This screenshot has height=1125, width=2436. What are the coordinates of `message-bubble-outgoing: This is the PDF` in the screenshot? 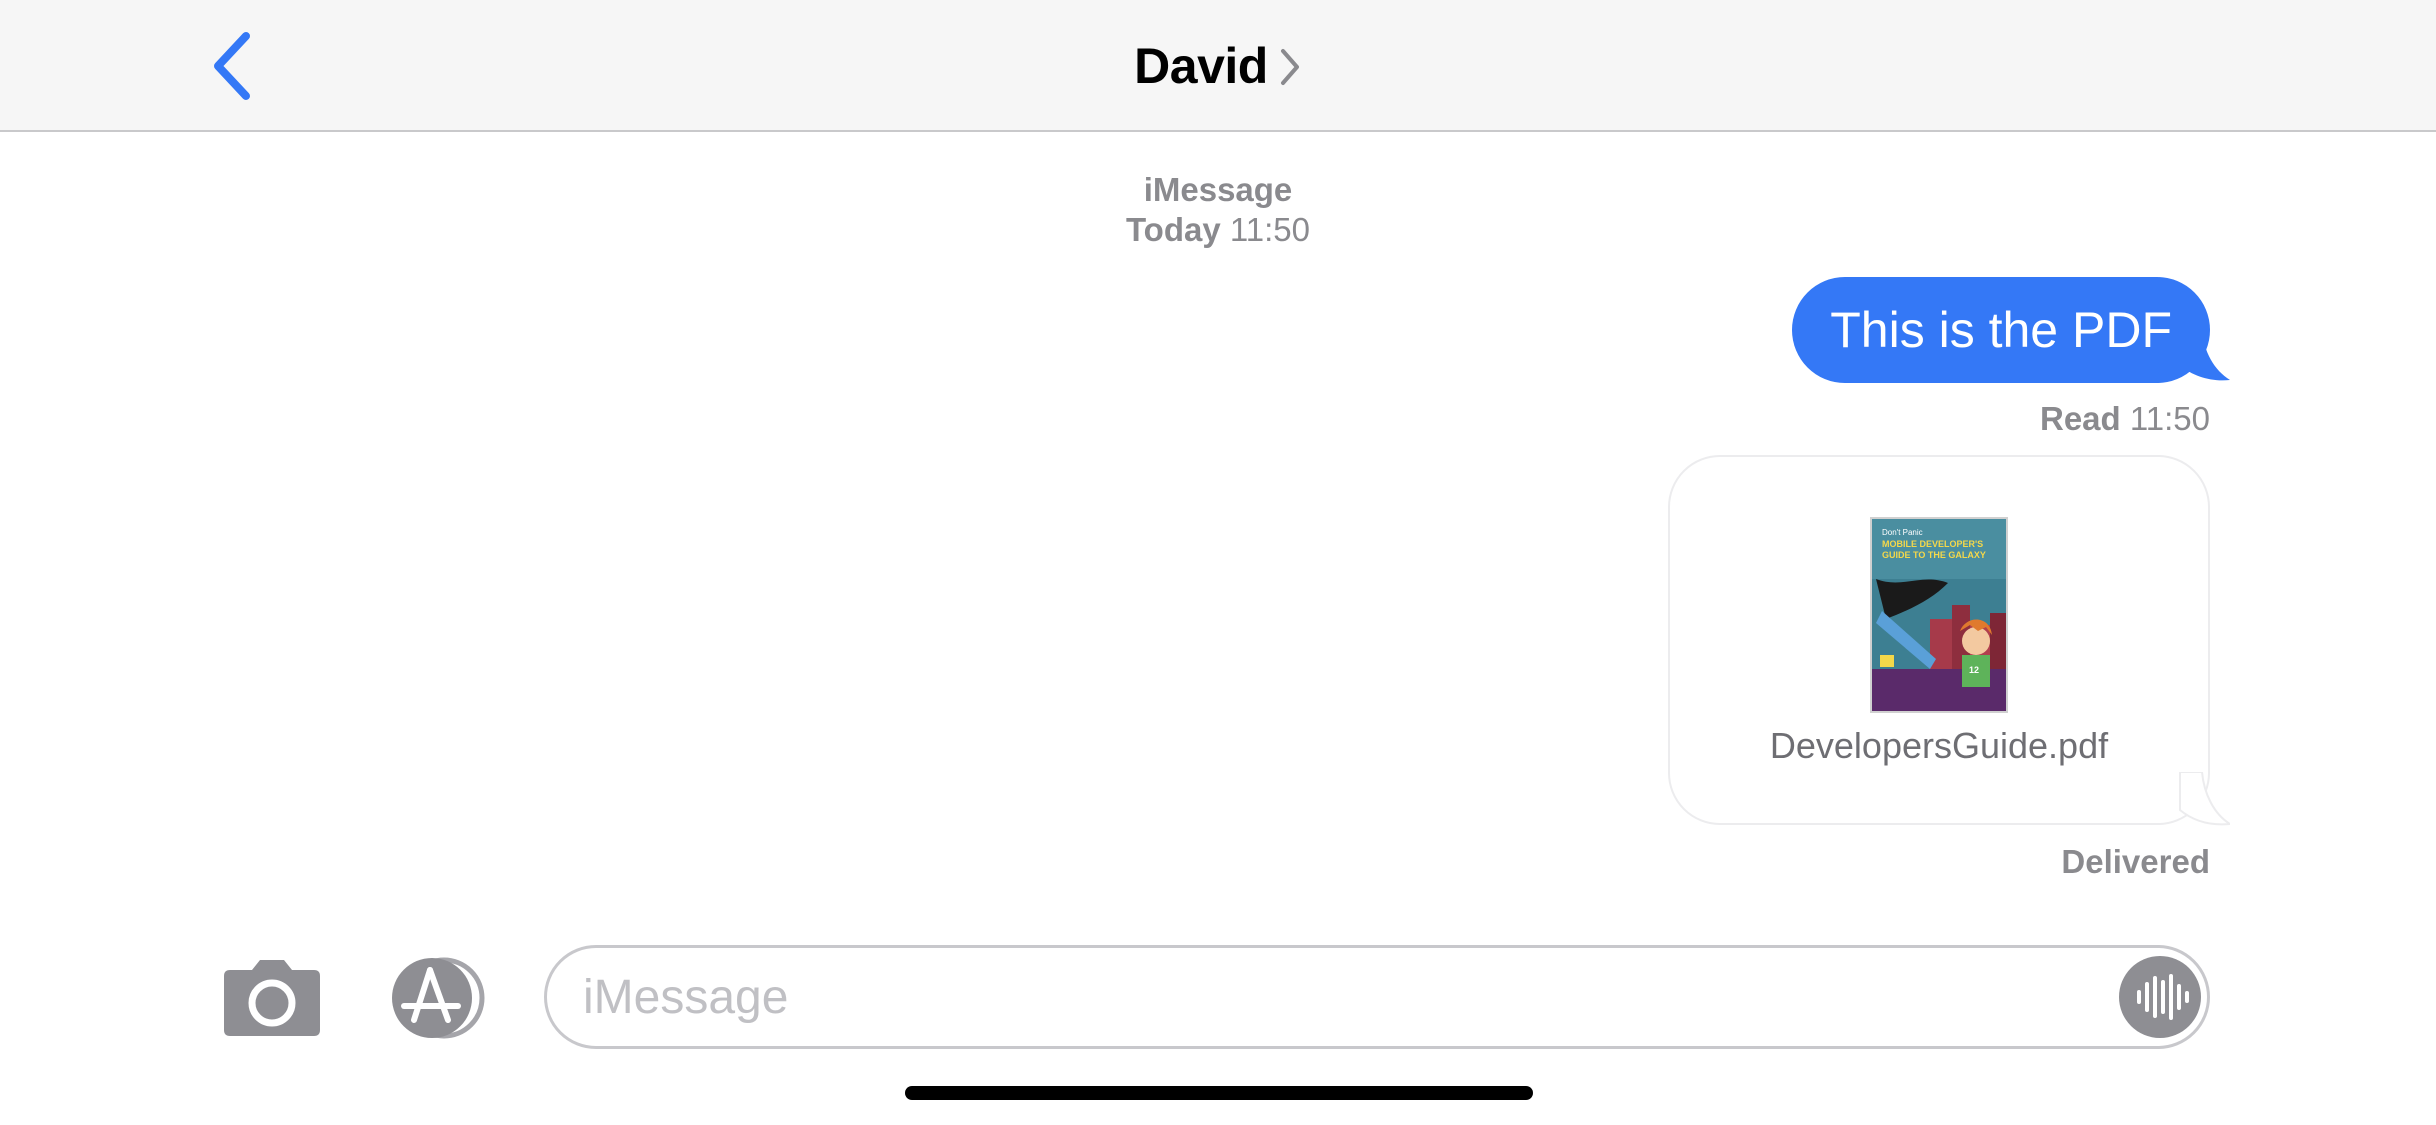 It's located at (2001, 330).